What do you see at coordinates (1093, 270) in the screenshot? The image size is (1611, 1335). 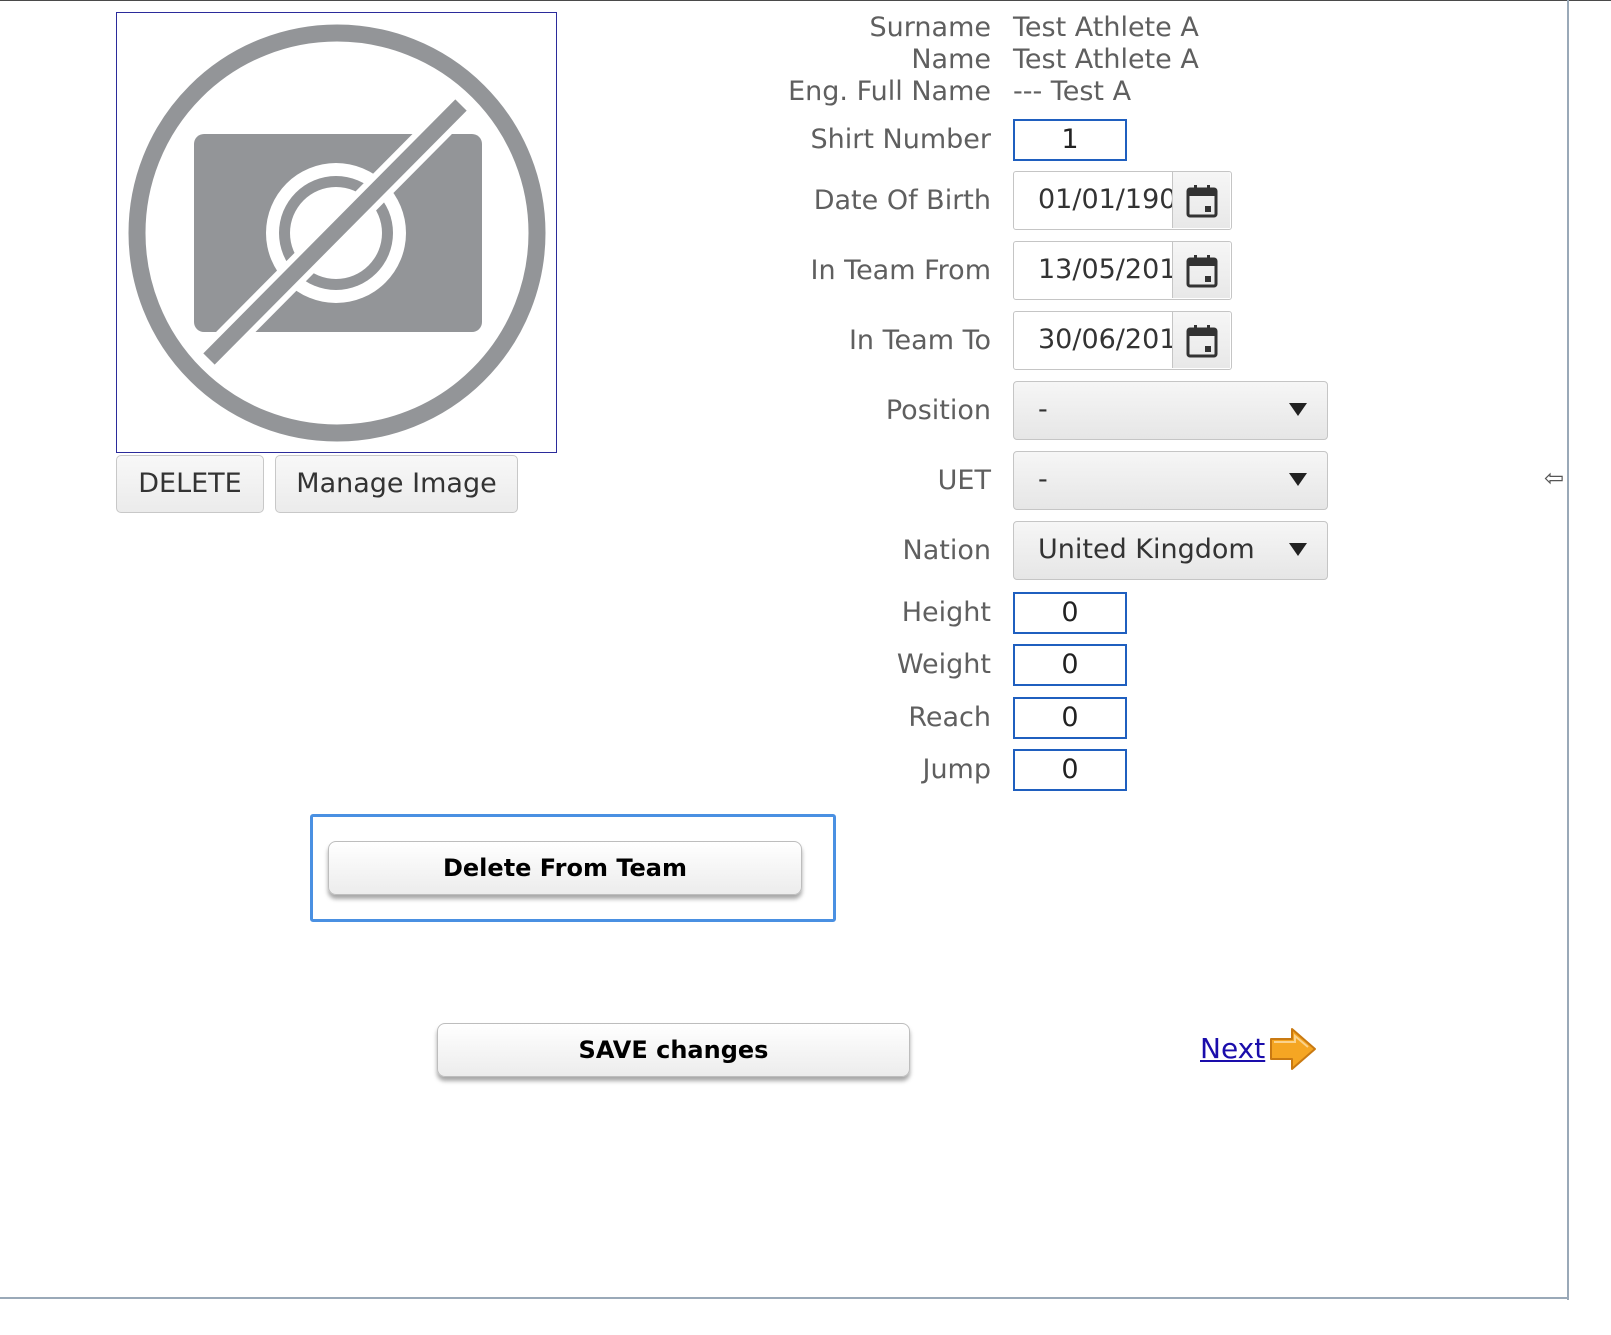 I see `in-team-from-input: 13/05/201` at bounding box center [1093, 270].